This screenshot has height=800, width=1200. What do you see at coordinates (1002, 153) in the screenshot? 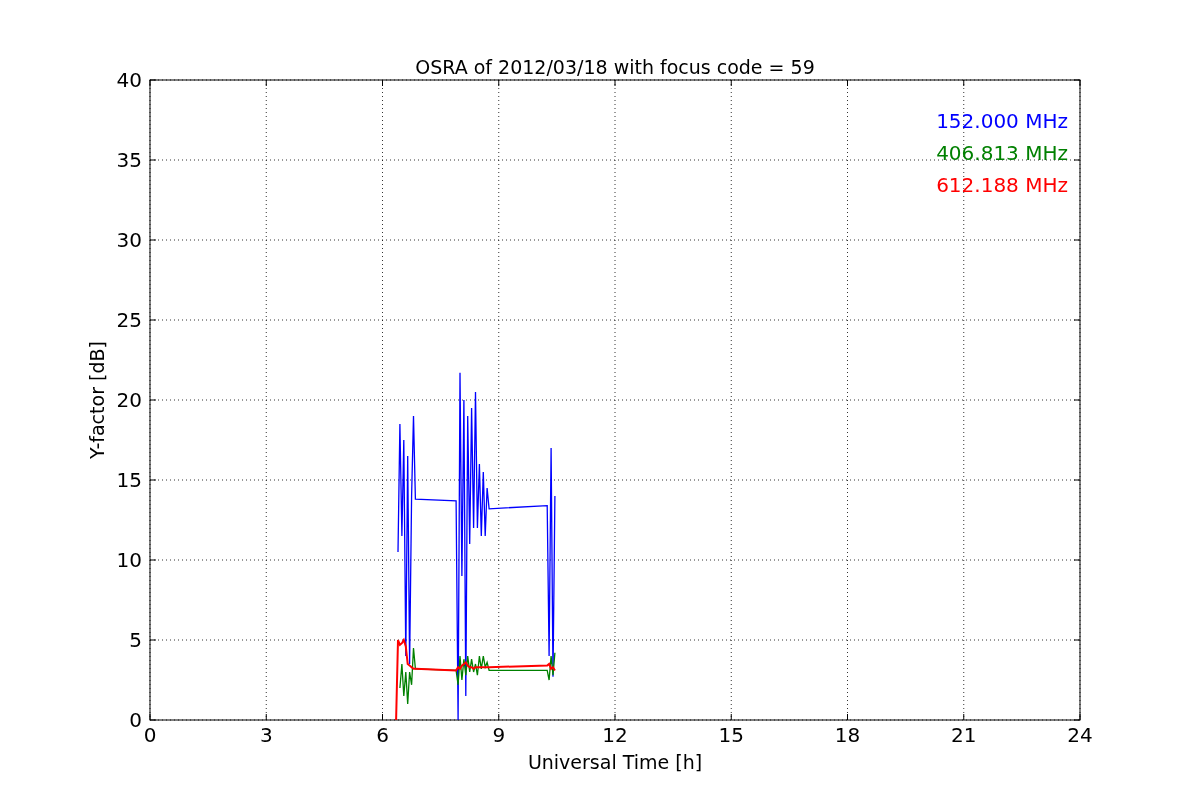
I see `legend-label: 406.813 MHz` at bounding box center [1002, 153].